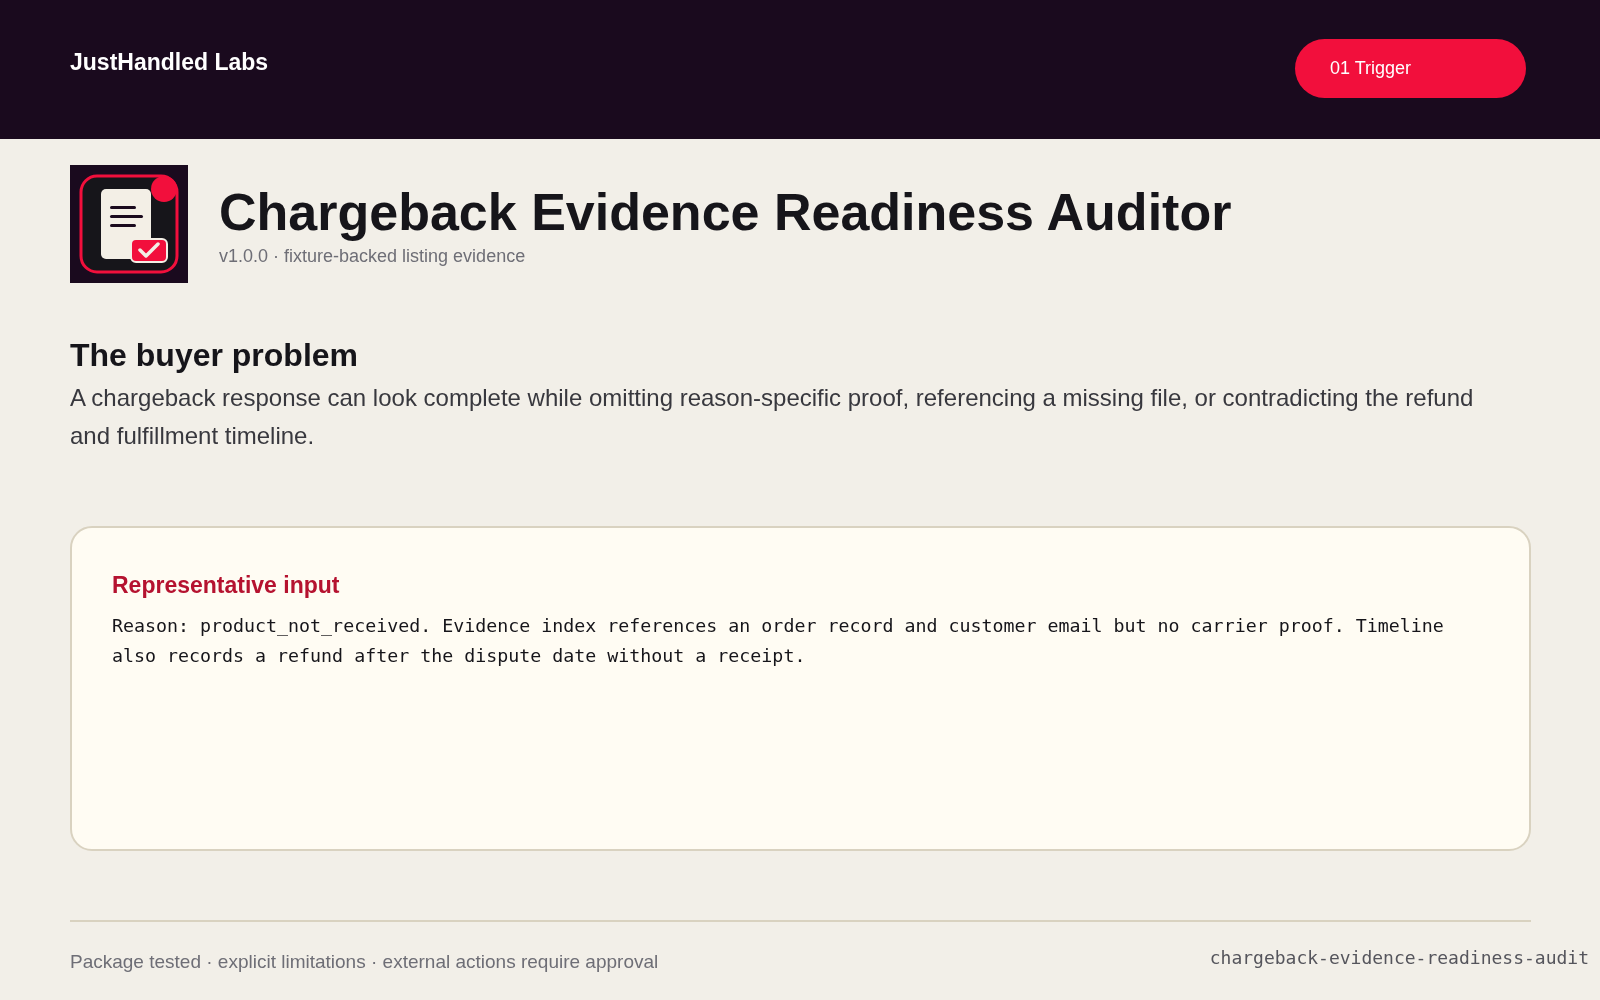 Image resolution: width=1600 pixels, height=1000 pixels. I want to click on trigger-button: 01 Trigger, so click(1410, 68).